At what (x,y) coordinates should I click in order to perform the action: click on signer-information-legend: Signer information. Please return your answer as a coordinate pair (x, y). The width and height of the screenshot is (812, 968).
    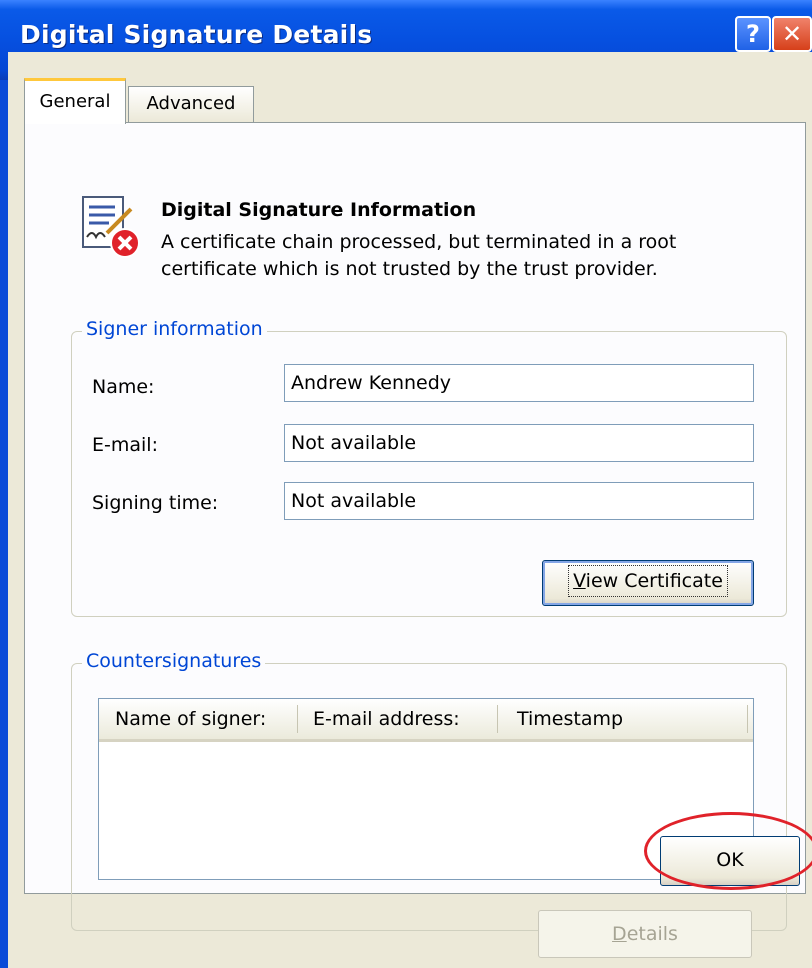
    Looking at the image, I should click on (174, 329).